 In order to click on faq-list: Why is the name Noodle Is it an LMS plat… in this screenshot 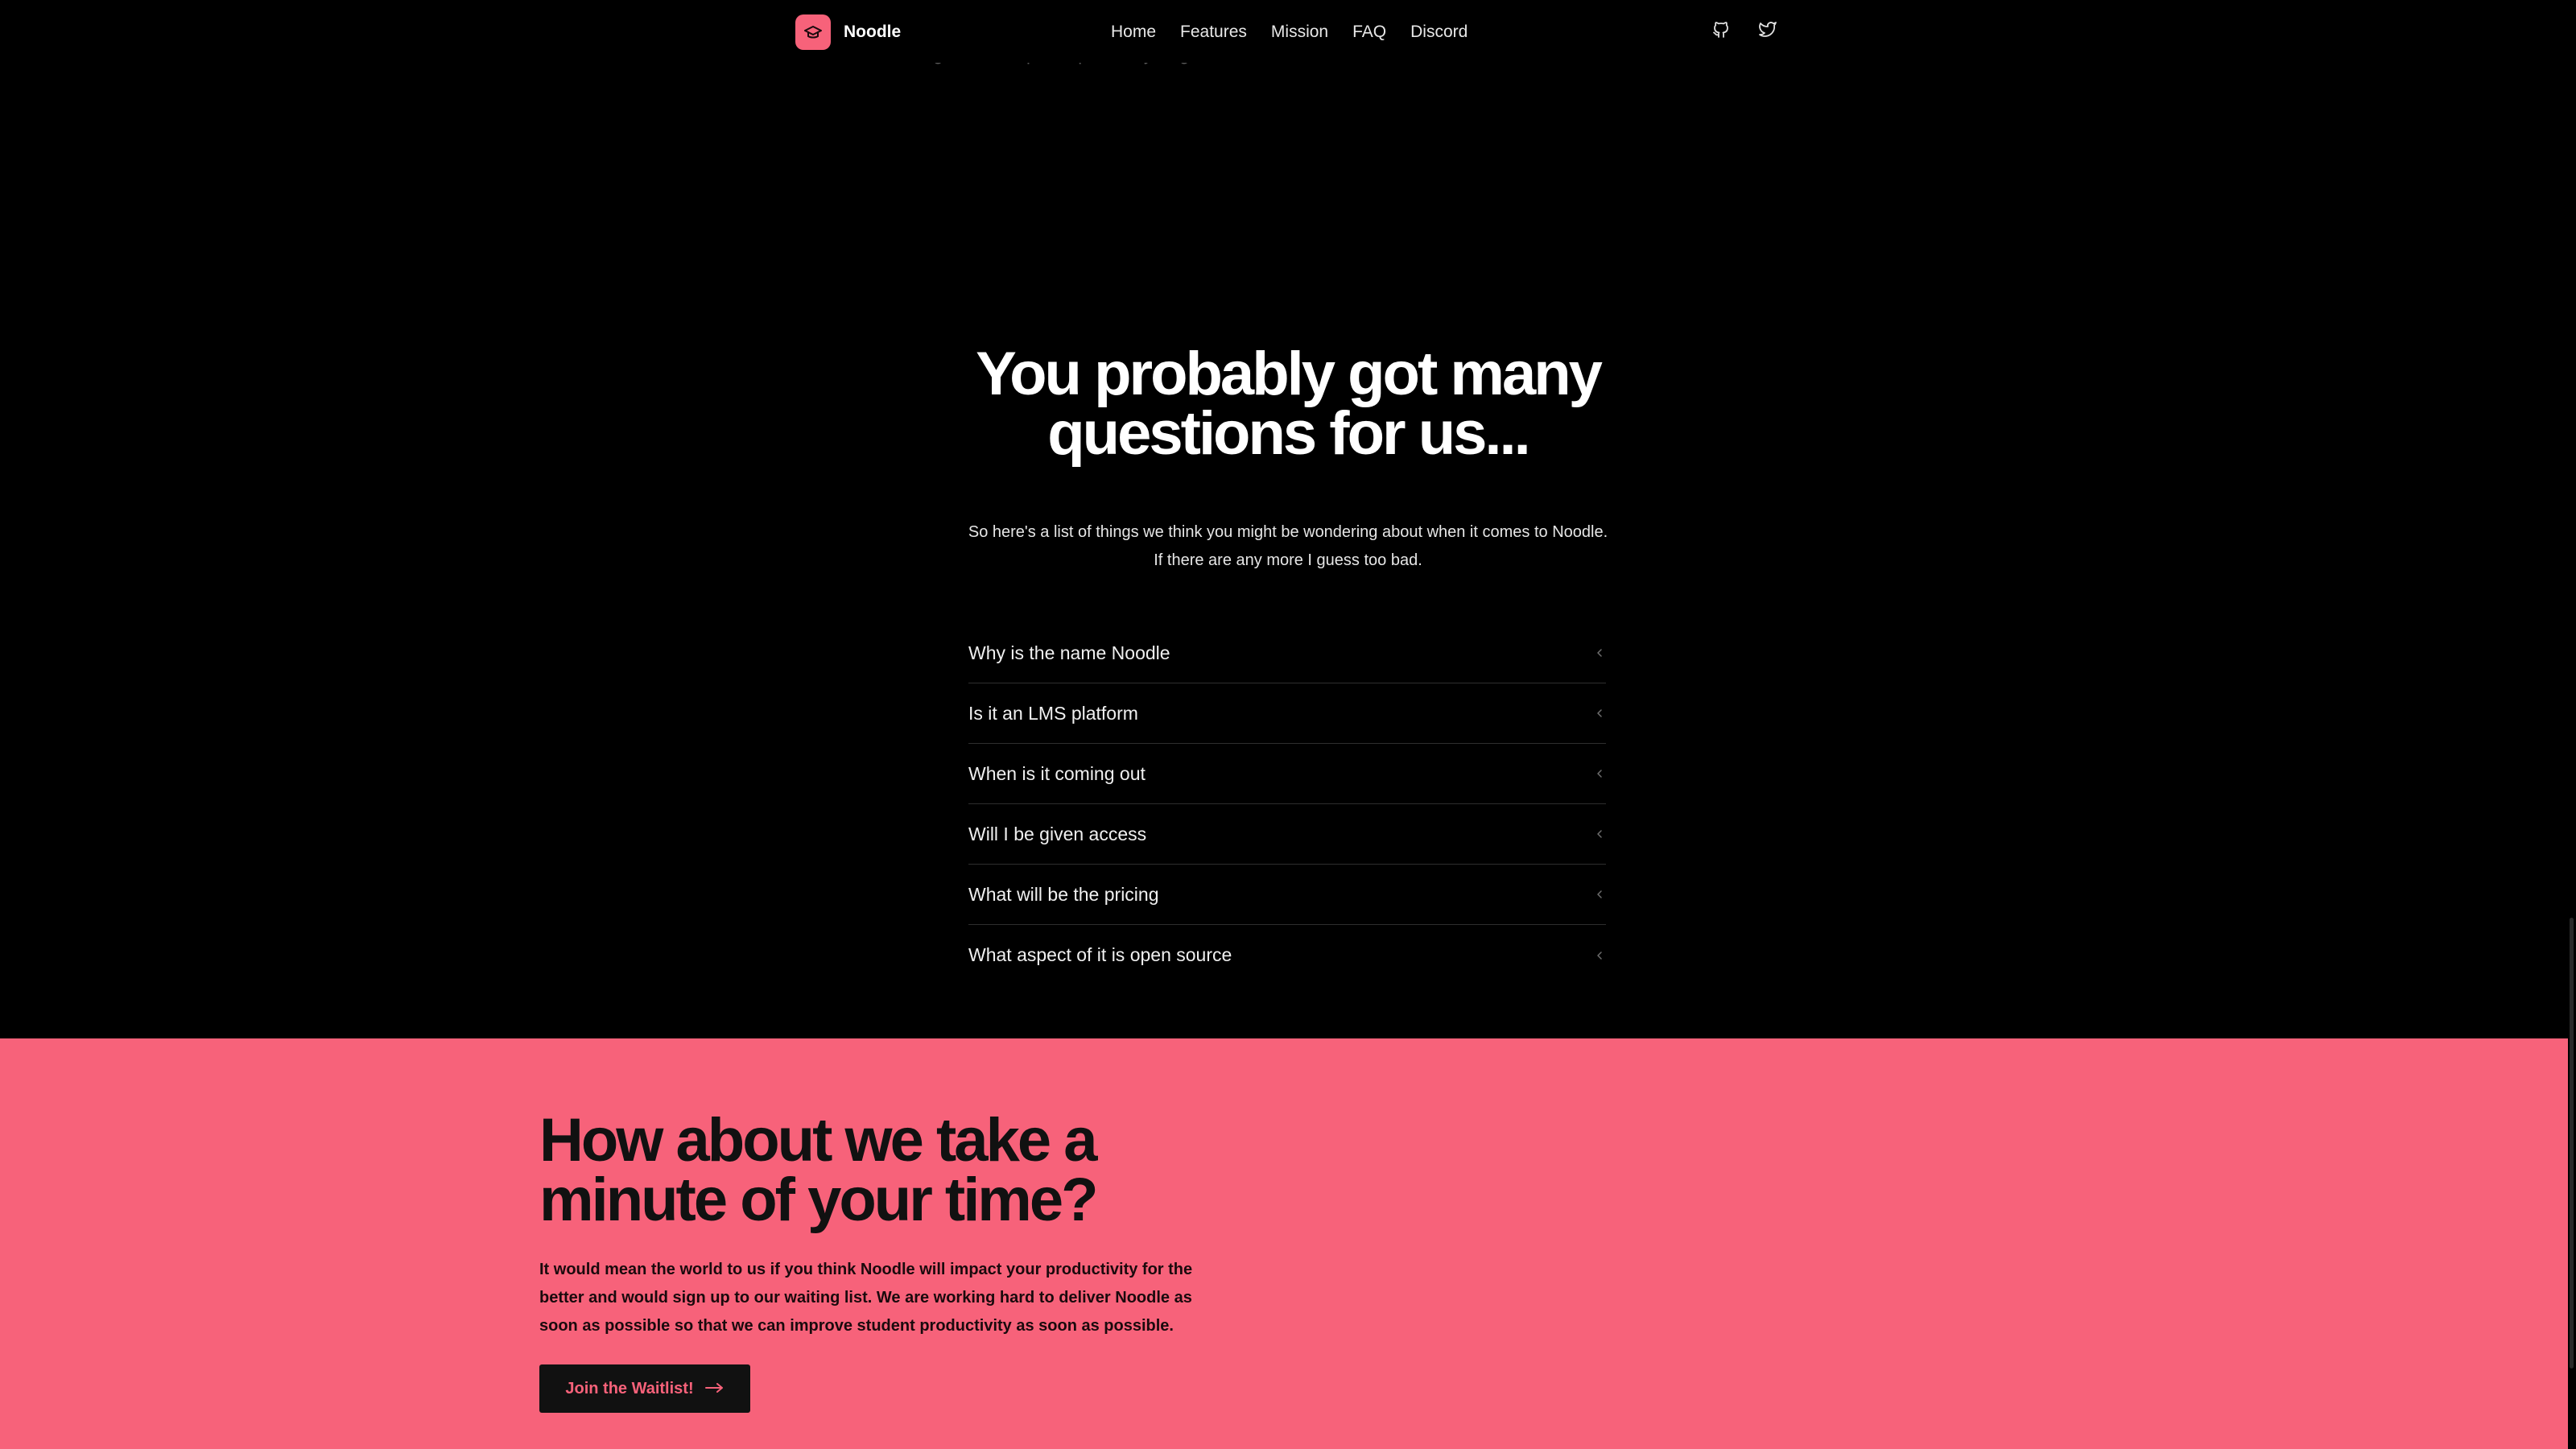, I will do `click(1287, 804)`.